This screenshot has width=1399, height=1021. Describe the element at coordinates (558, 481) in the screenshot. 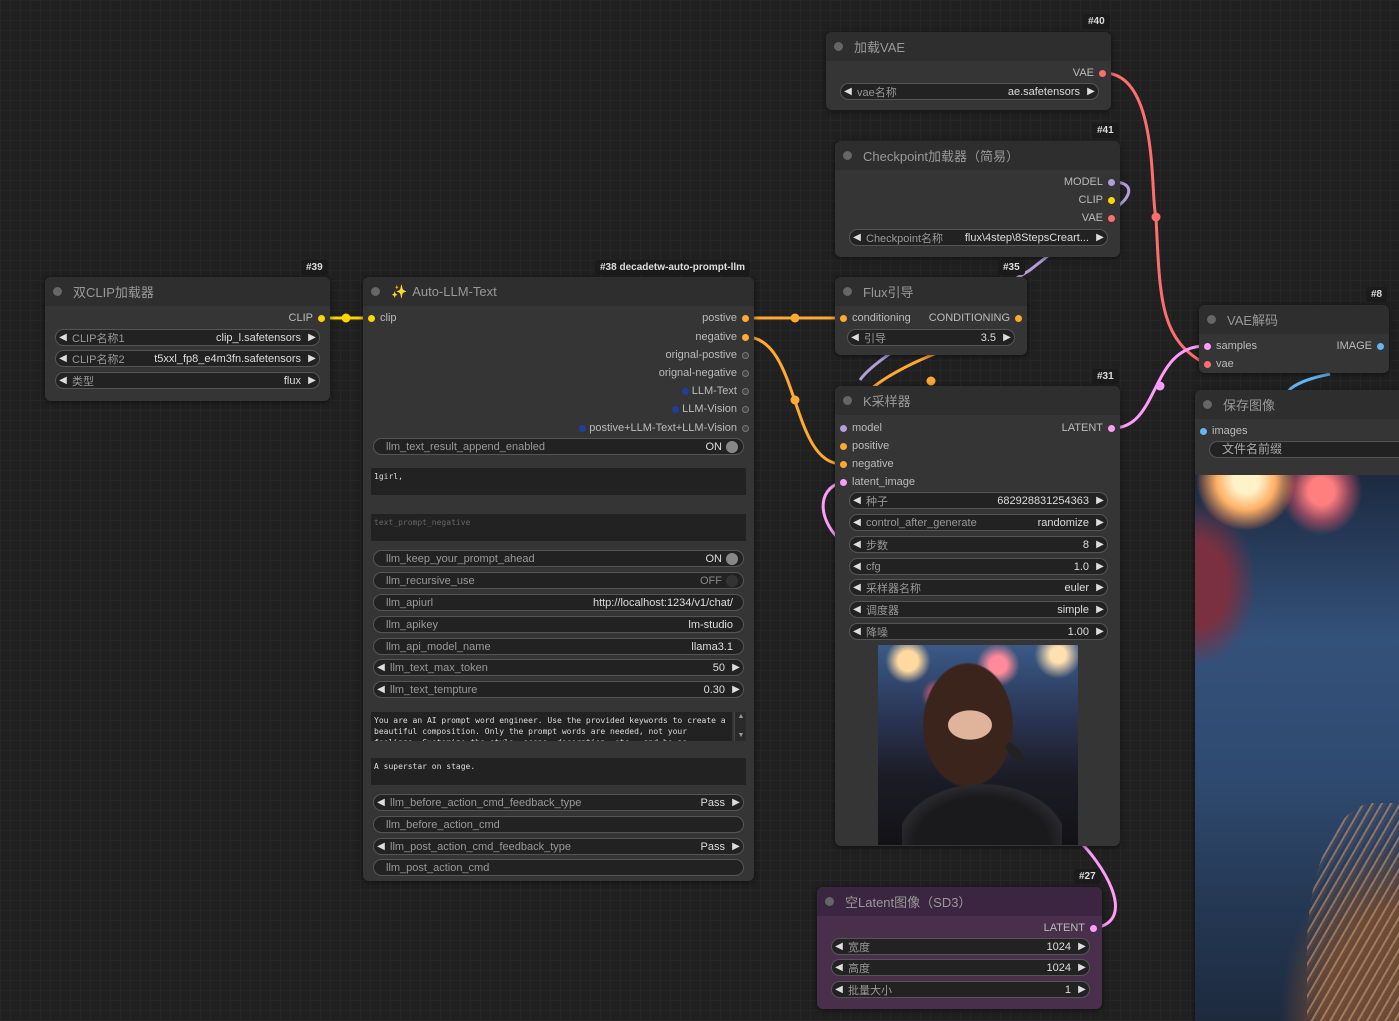

I see `text-prompt-textarea: 1girl,` at that location.